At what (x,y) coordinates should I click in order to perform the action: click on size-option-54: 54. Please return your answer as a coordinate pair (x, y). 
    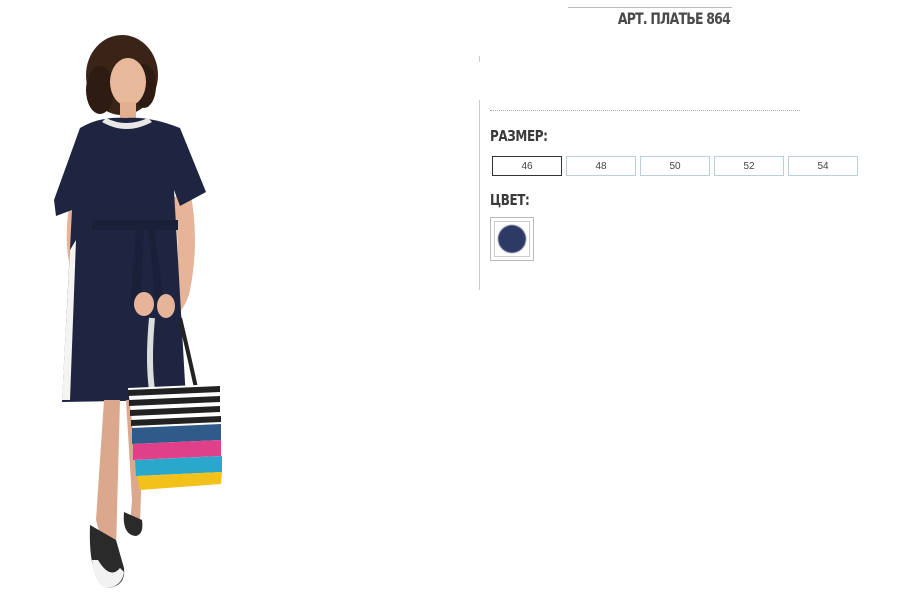
    Looking at the image, I should click on (823, 166).